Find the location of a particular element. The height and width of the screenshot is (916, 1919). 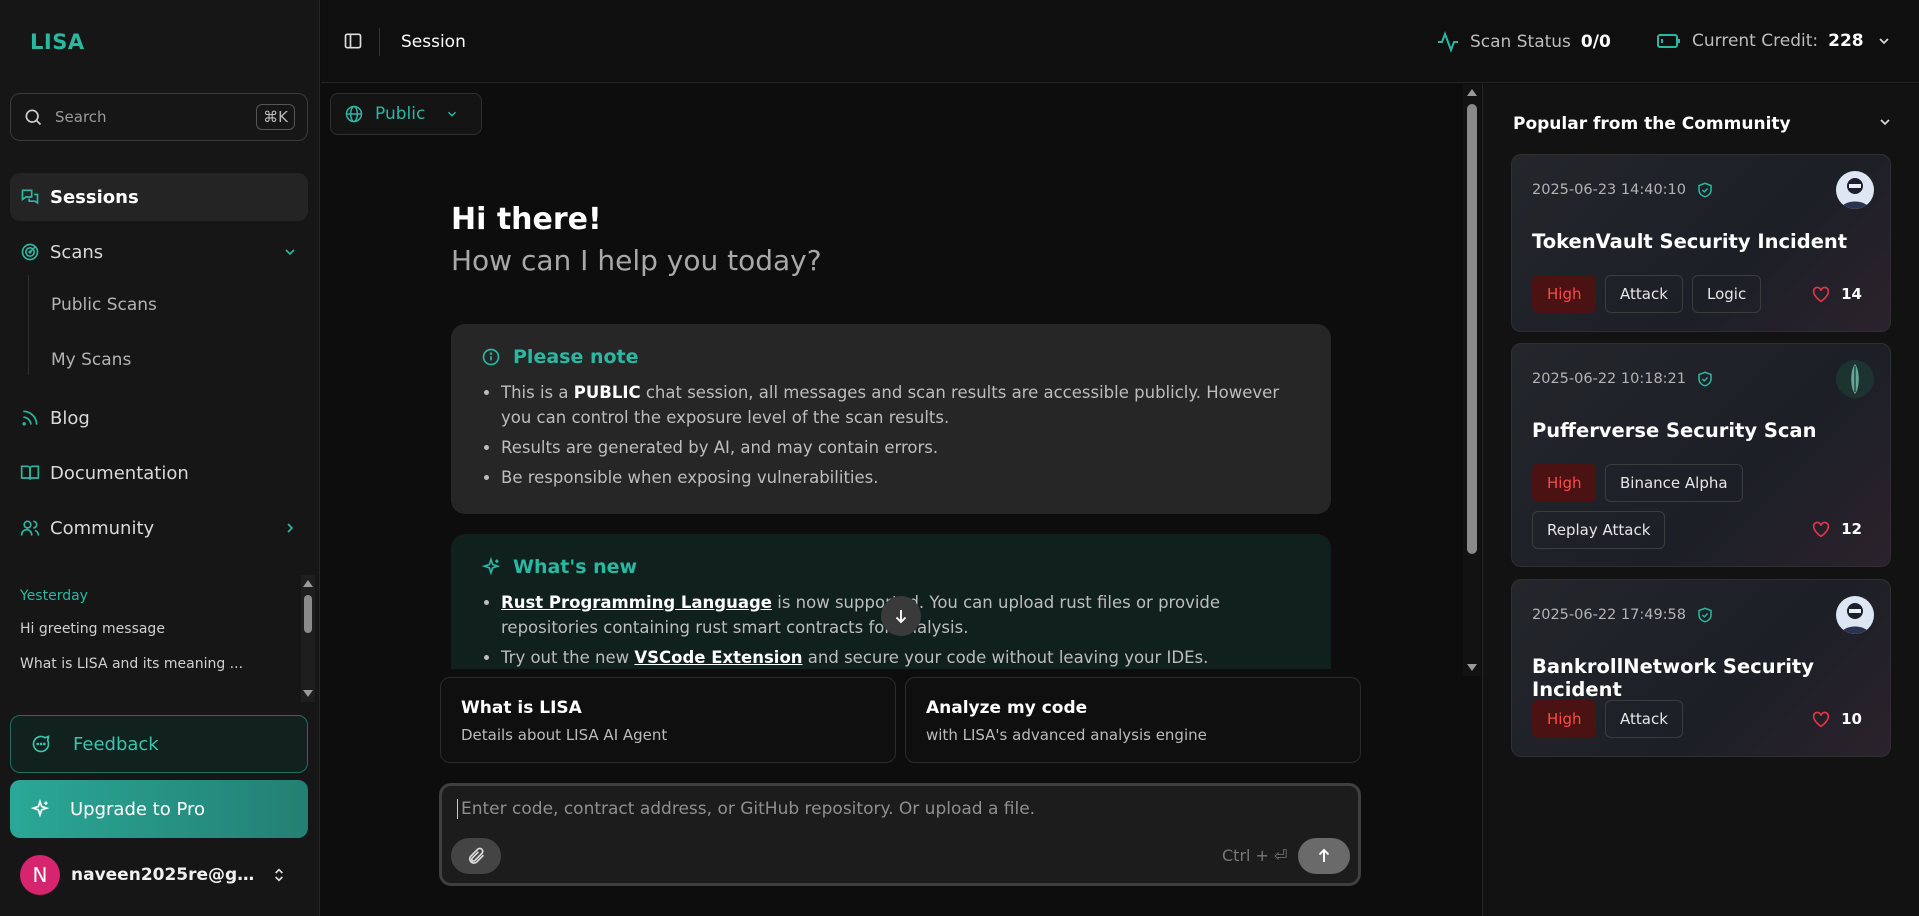

arrow-down-icon is located at coordinates (901, 617).